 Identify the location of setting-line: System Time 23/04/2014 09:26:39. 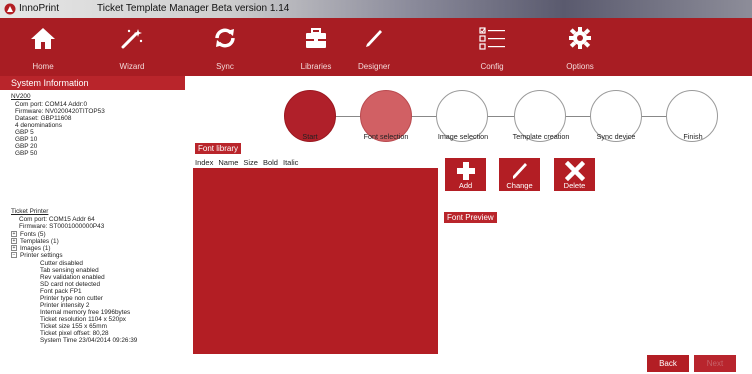
(89, 340).